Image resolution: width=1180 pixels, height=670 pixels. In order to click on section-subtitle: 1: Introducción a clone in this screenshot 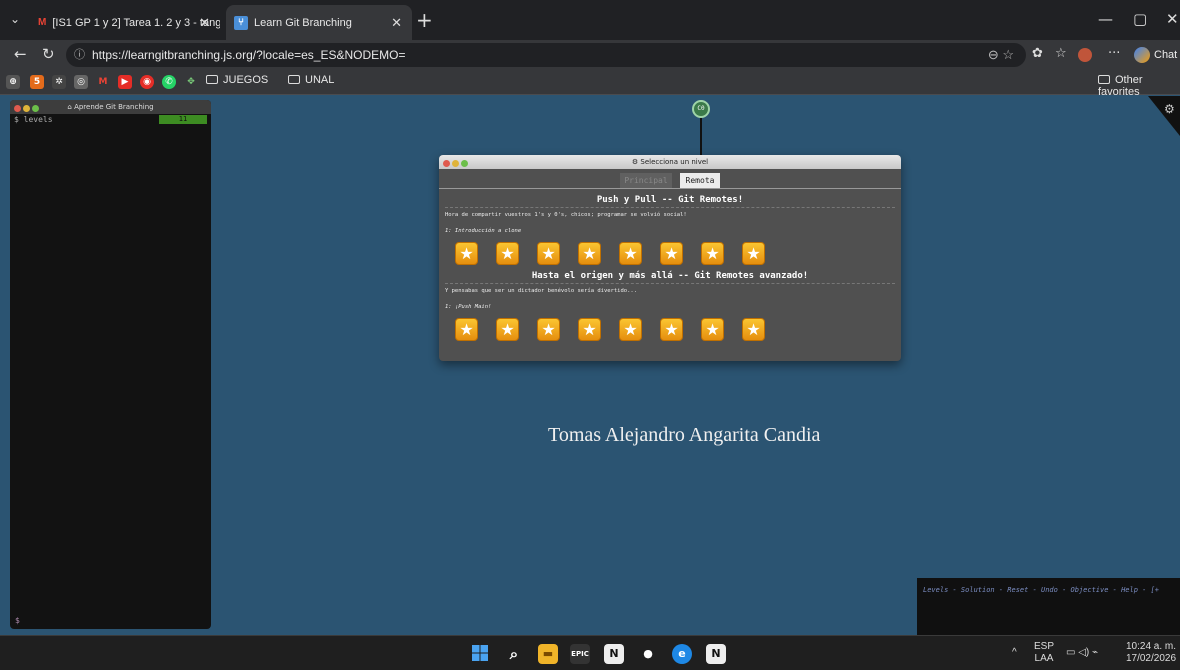, I will do `click(483, 231)`.